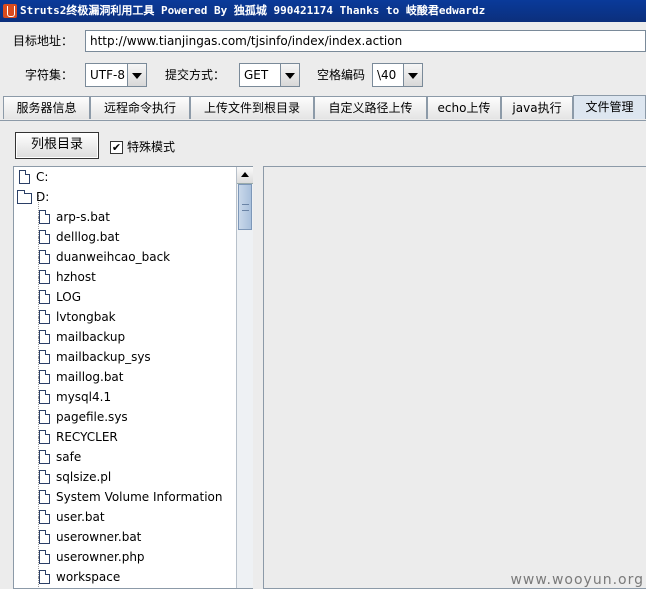 The width and height of the screenshot is (646, 589). Describe the element at coordinates (397, 75) in the screenshot. I see `space-encoding-select: \40` at that location.